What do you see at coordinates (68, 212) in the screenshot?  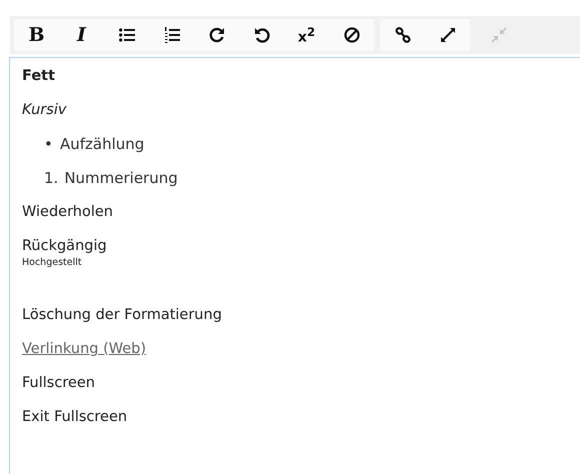 I see `paragraph: Wiederholen` at bounding box center [68, 212].